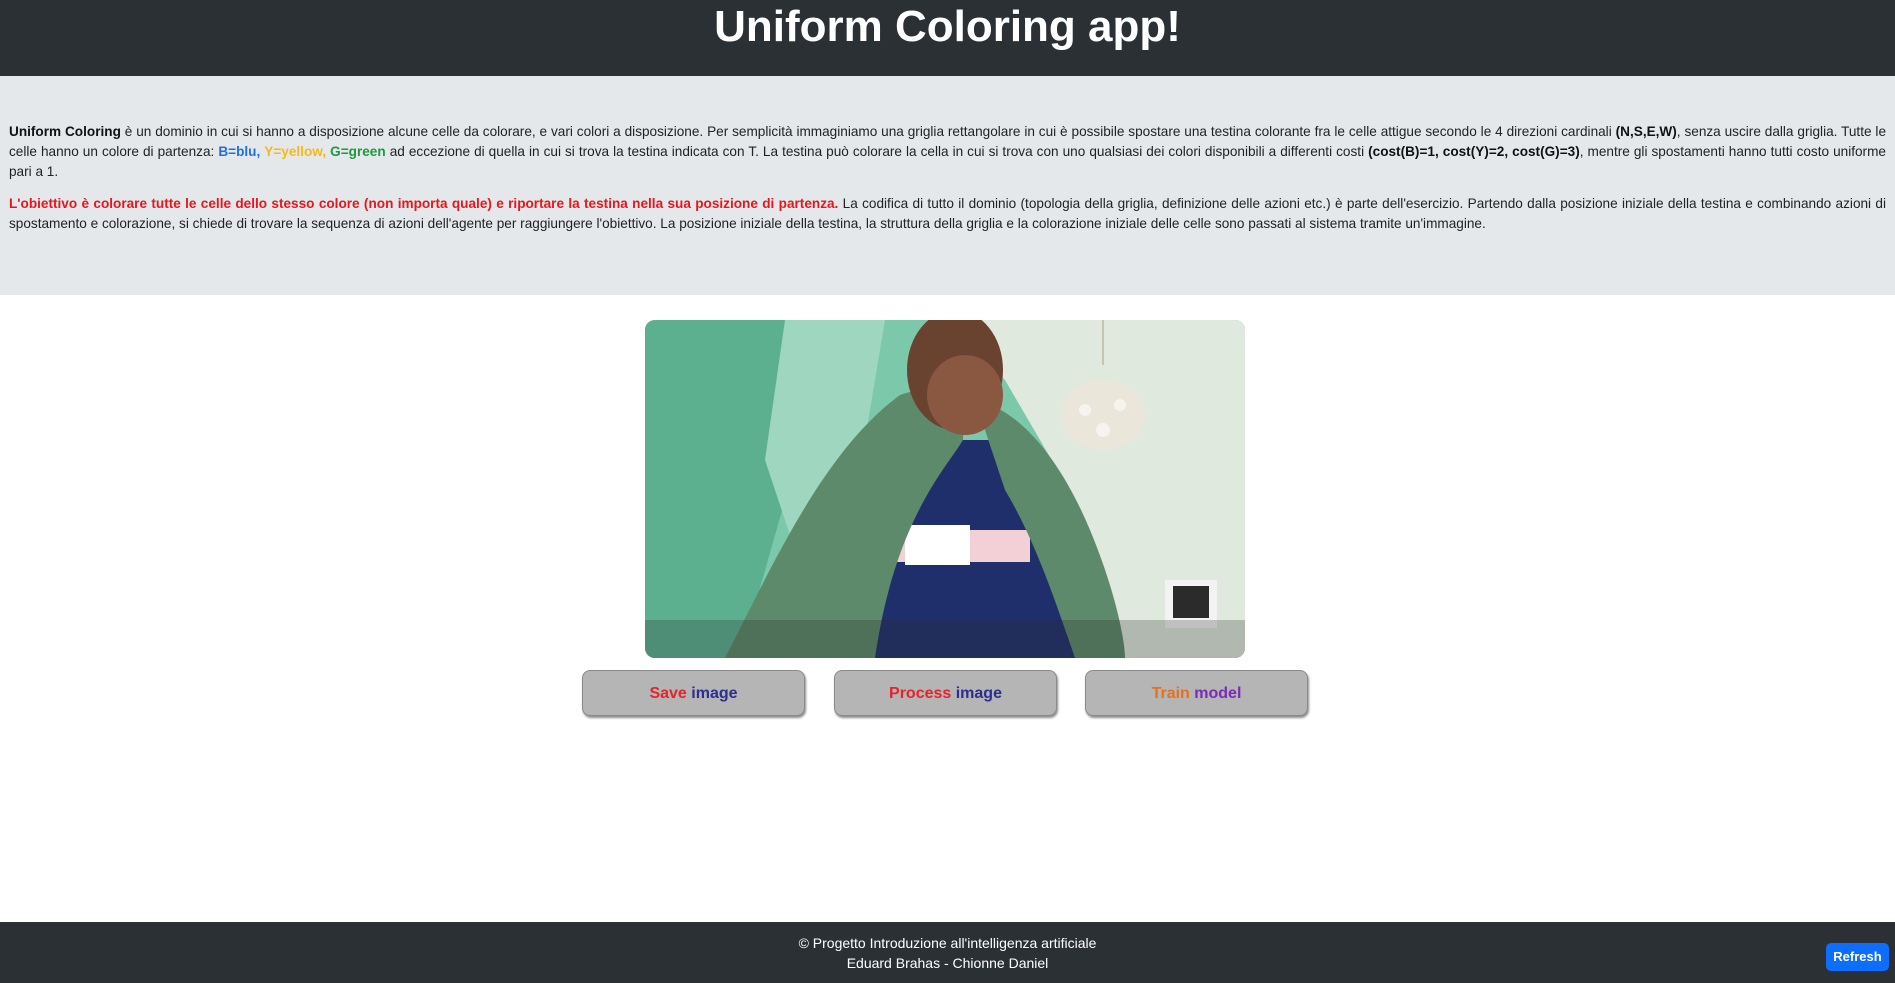 The width and height of the screenshot is (1895, 983). I want to click on color-yellow-label: Y=yellow,, so click(295, 151).